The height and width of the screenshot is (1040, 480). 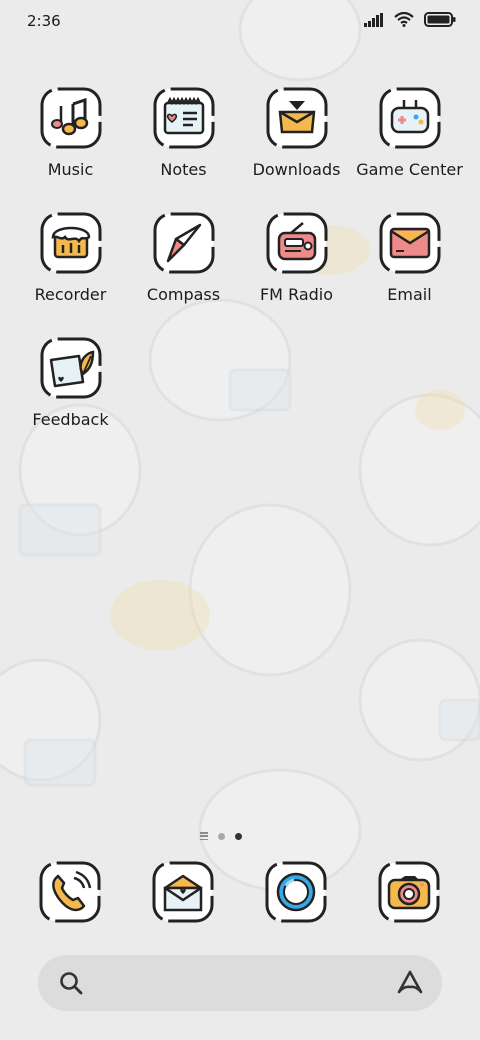 I want to click on browser-icon, so click(x=296, y=892).